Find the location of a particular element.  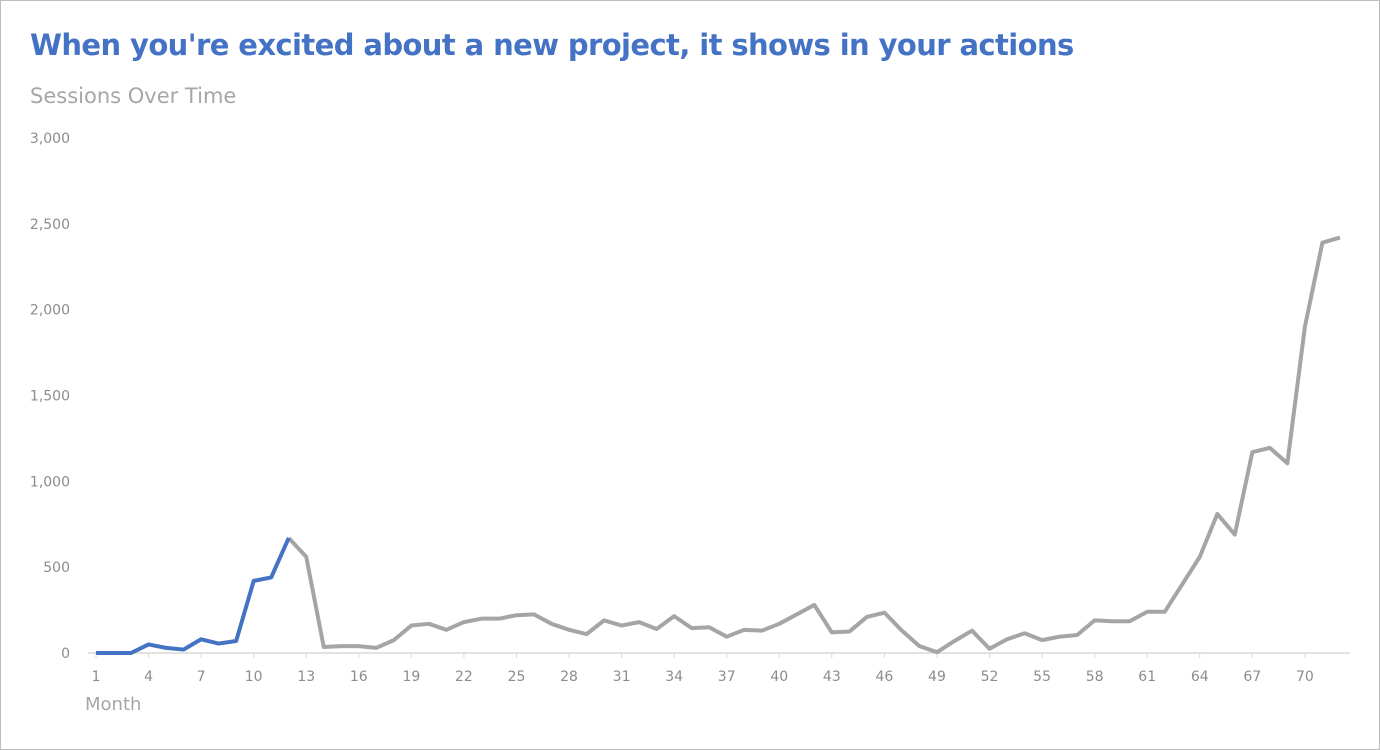

y-tick-label: 1,000 is located at coordinates (50, 482).